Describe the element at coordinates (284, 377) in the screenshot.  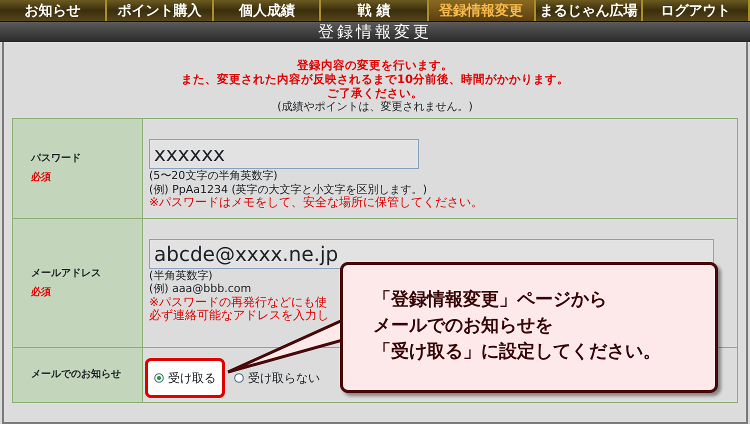
I see `option-label: 受け取らない` at that location.